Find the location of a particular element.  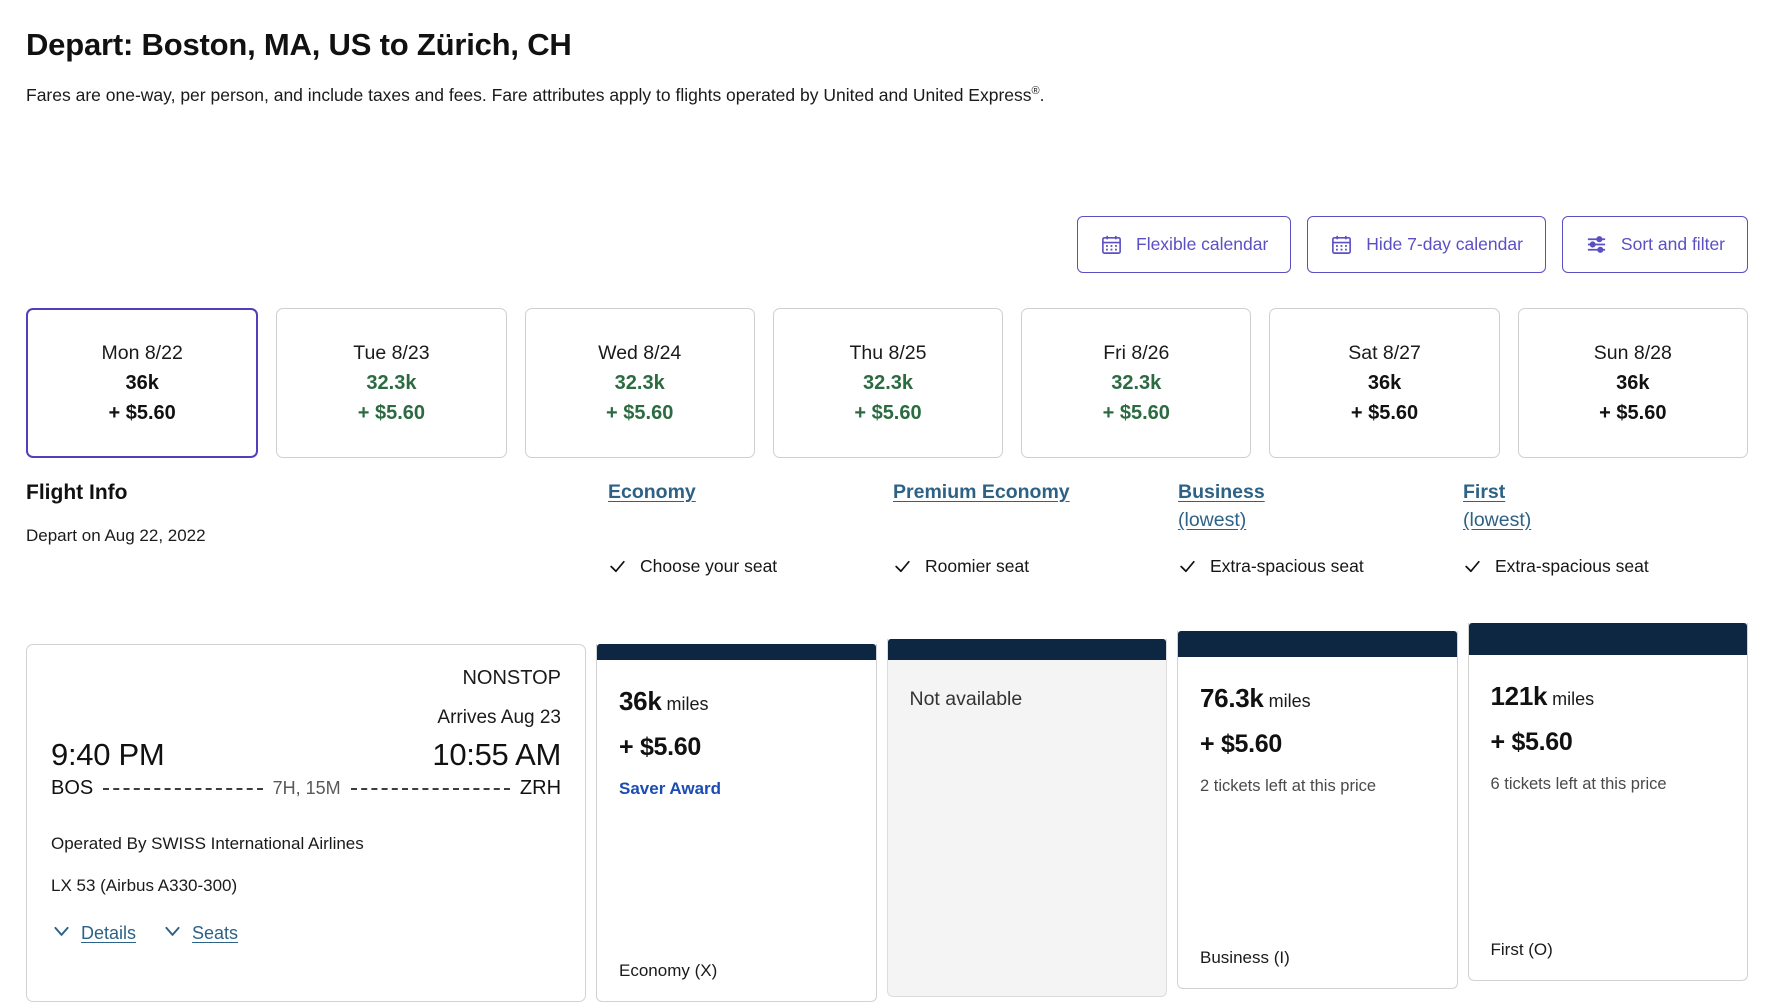

date-card-mon-8-22: Mon 8/22 36k + $5.60 is located at coordinates (142, 383).